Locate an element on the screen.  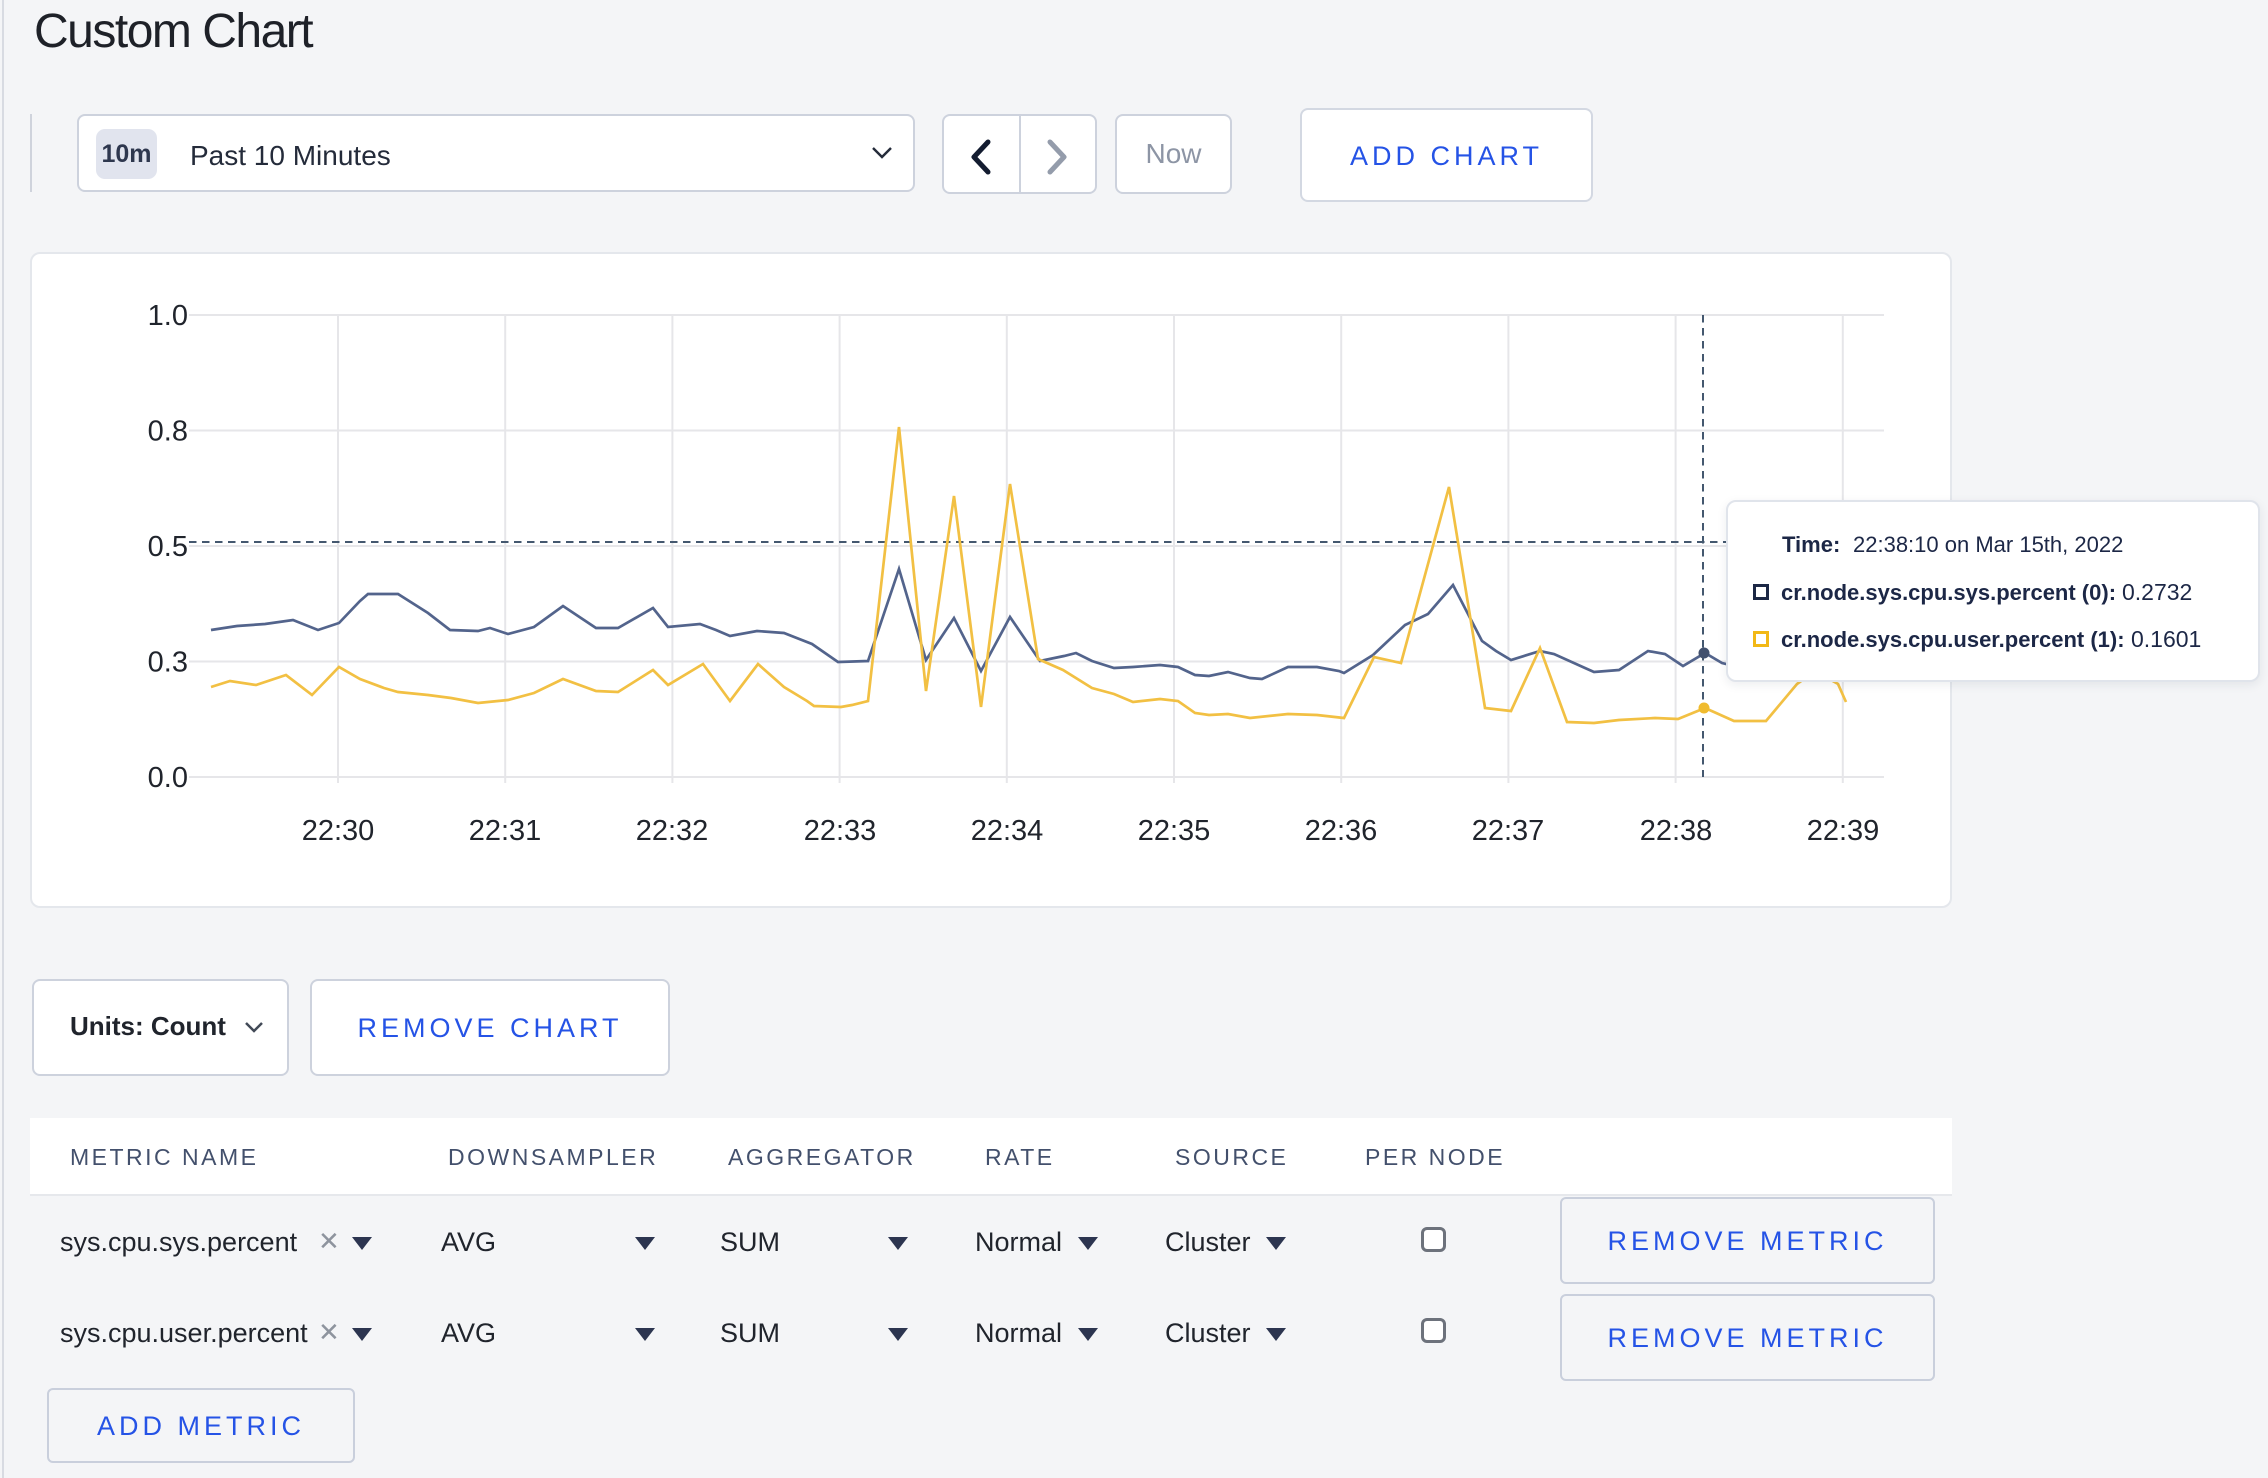
svg-text: 0.5 is located at coordinates (168, 547).